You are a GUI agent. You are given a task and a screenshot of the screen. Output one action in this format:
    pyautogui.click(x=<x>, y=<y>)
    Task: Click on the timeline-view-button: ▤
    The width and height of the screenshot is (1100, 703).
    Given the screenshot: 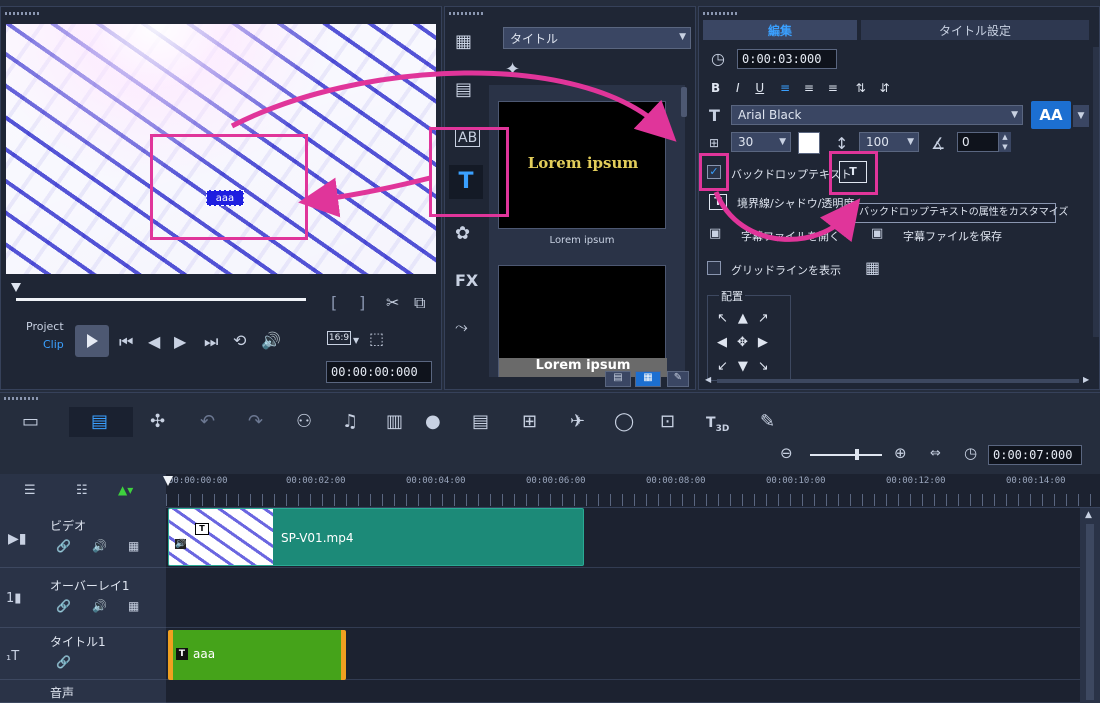 What is the action you would take?
    pyautogui.click(x=101, y=422)
    